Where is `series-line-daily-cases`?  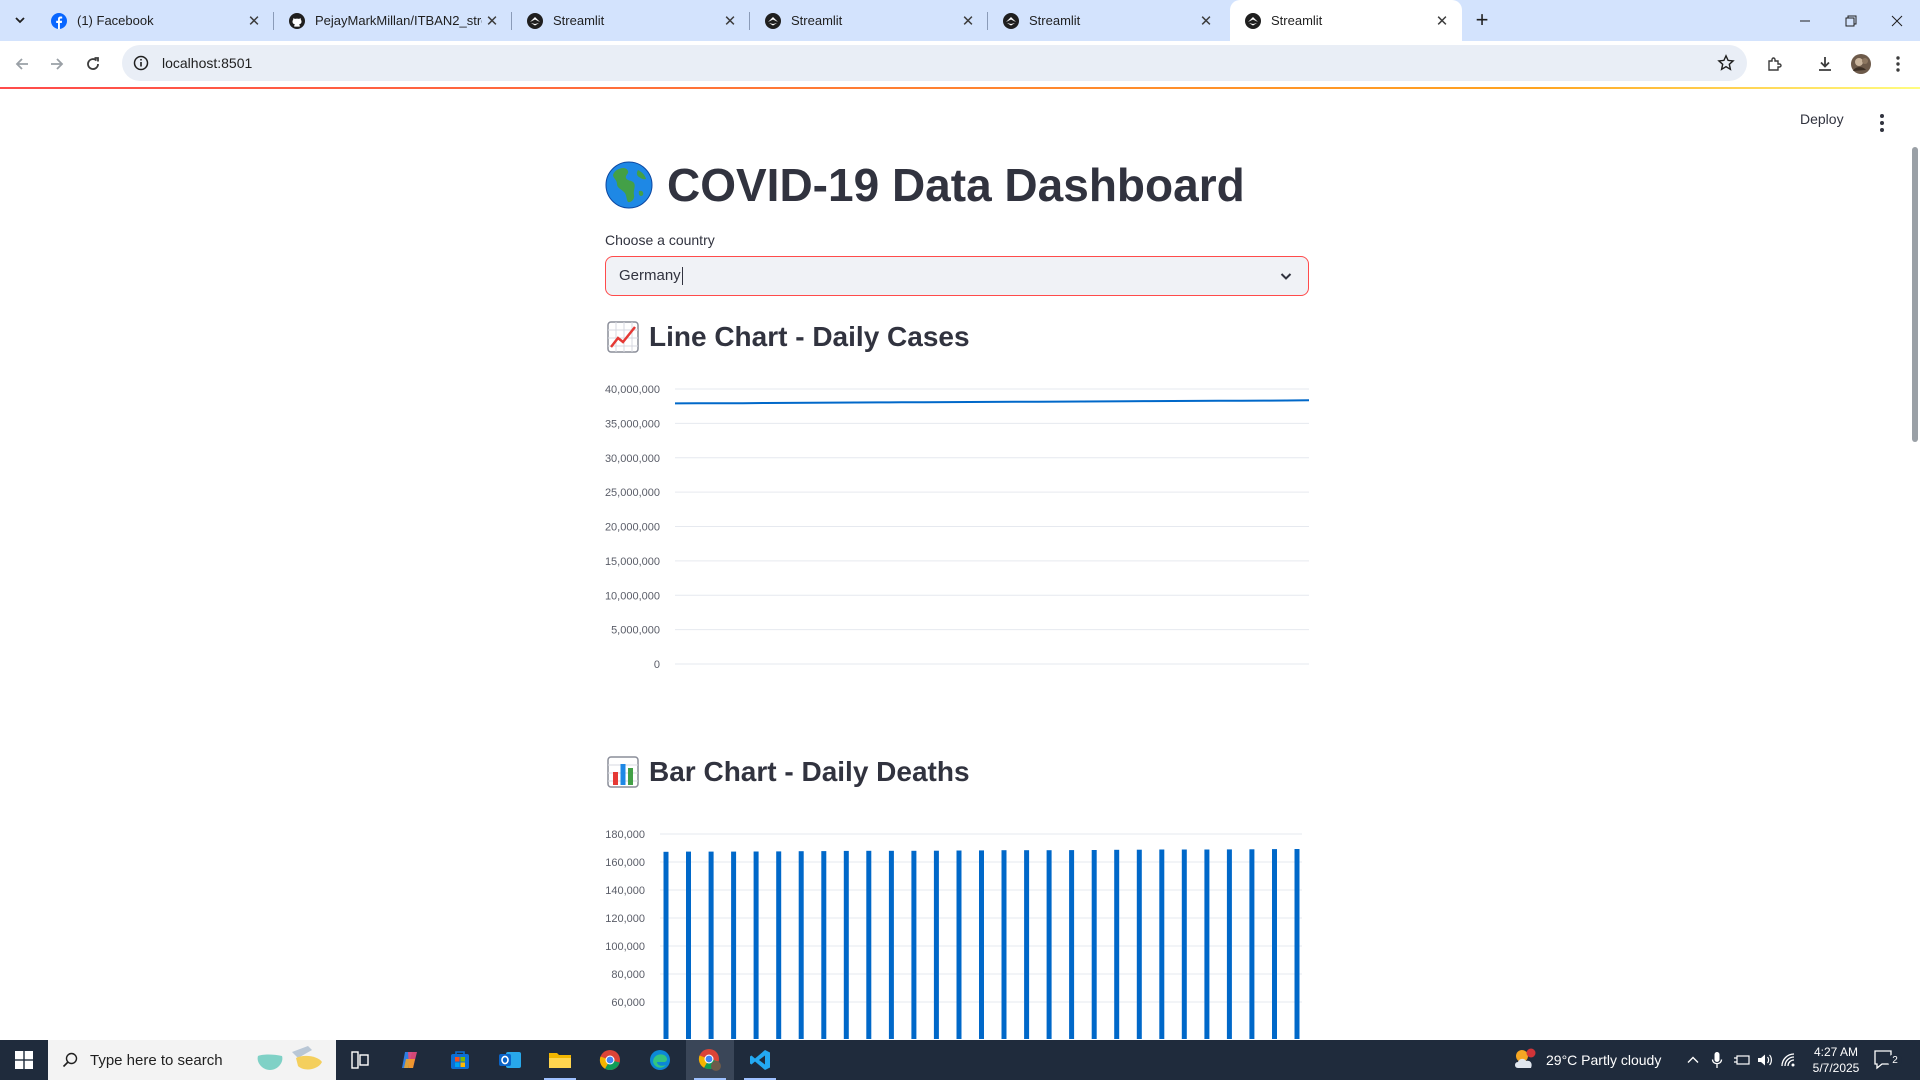 series-line-daily-cases is located at coordinates (991, 402).